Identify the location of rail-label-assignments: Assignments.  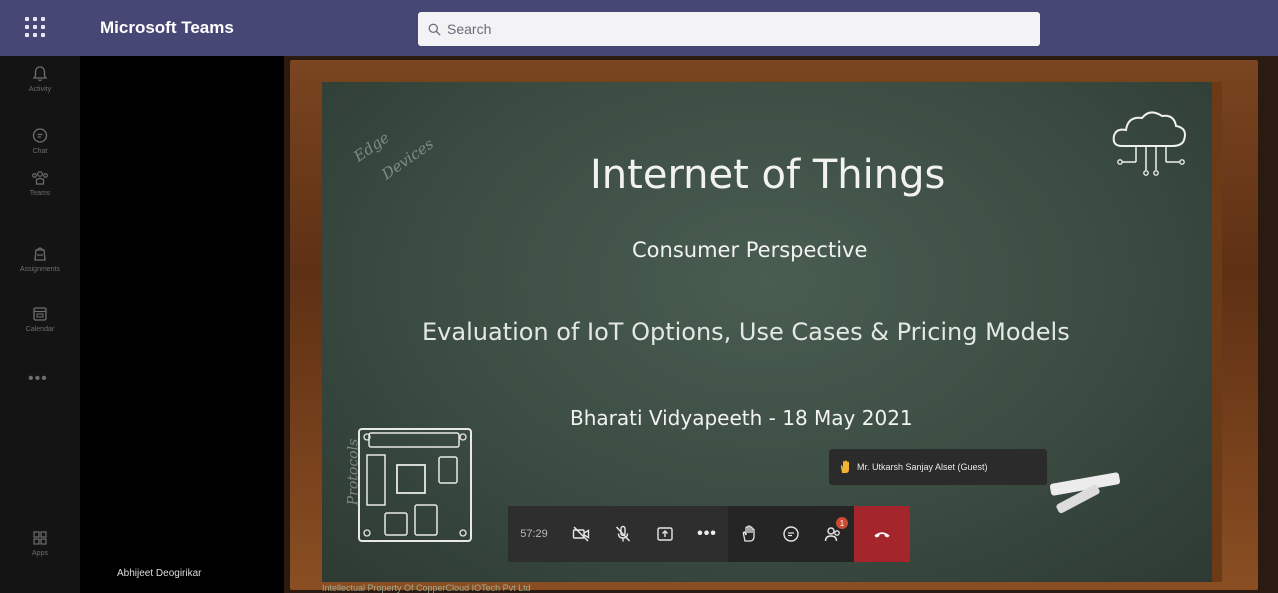
(40, 269).